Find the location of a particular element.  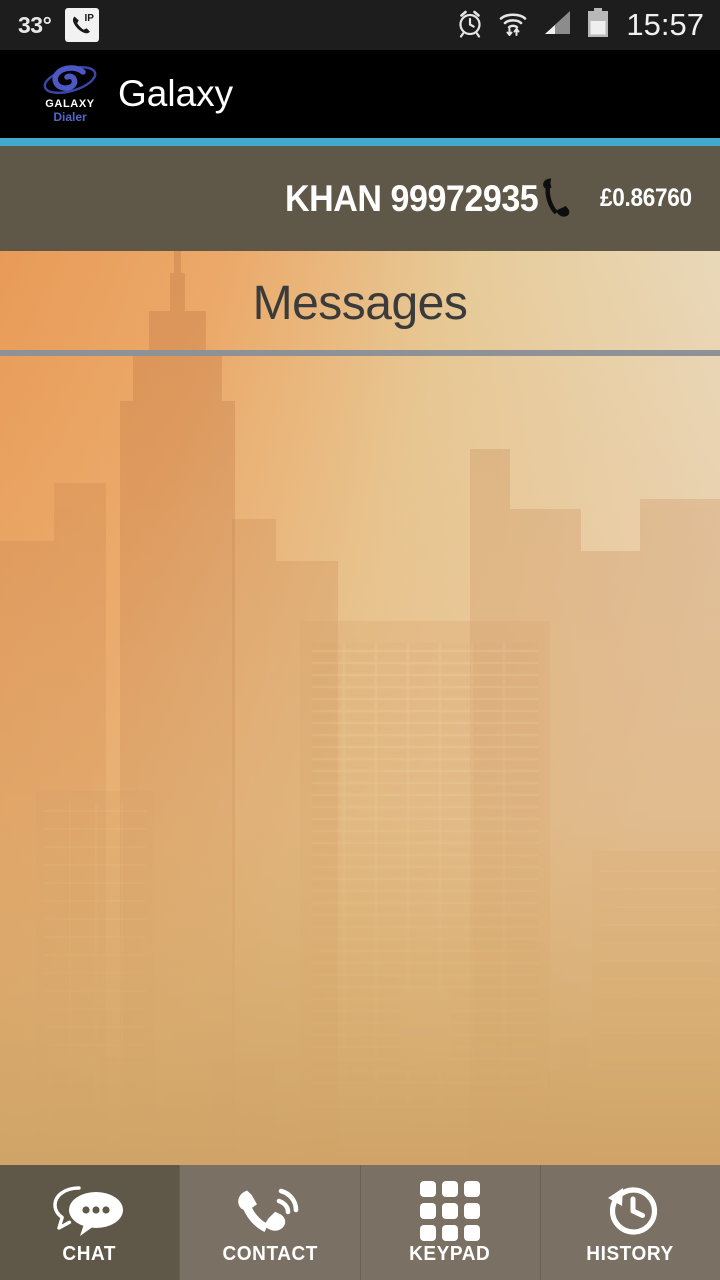

alarm-clock-icon is located at coordinates (470, 25).